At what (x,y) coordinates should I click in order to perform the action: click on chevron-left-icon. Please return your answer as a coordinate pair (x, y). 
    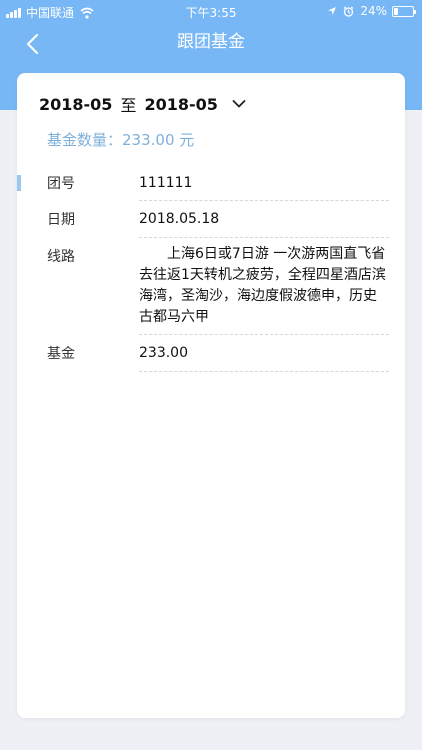
    Looking at the image, I should click on (32, 44).